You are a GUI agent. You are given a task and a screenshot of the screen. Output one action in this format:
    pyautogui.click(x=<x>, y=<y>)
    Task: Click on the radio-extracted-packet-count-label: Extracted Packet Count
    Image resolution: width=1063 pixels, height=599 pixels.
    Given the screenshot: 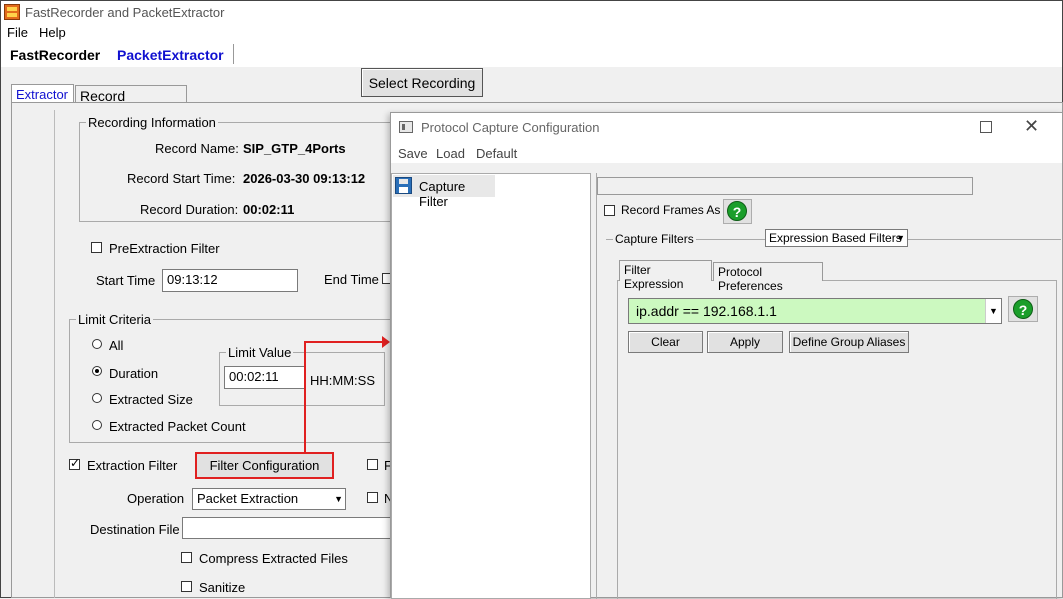 What is the action you would take?
    pyautogui.click(x=177, y=426)
    